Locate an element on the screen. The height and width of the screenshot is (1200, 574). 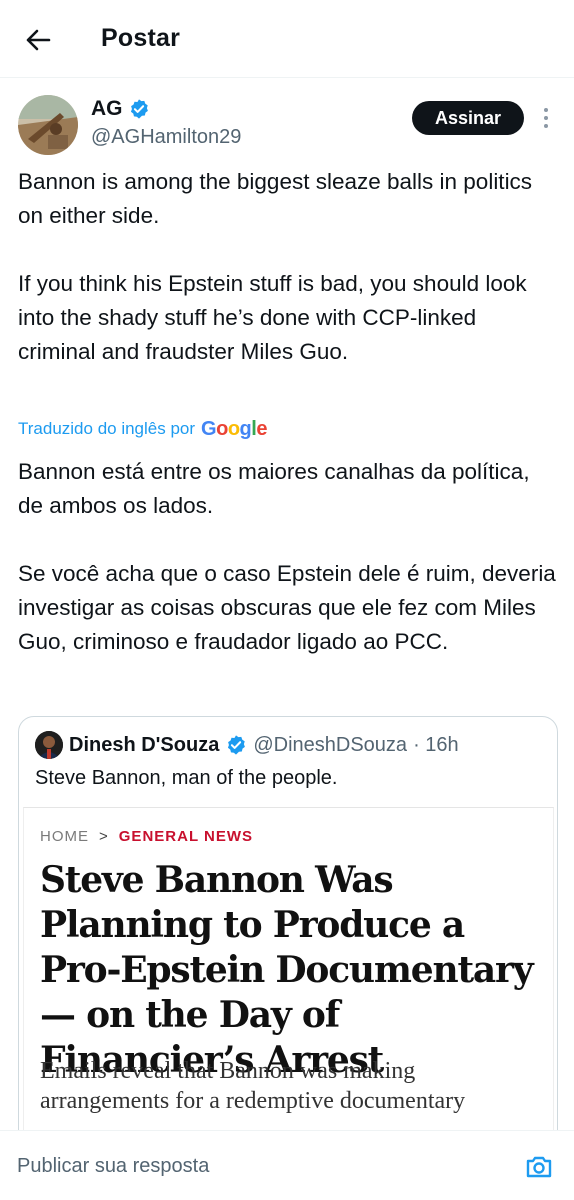
breadcrumb-section: GENERAL NEWS is located at coordinates (185, 836).